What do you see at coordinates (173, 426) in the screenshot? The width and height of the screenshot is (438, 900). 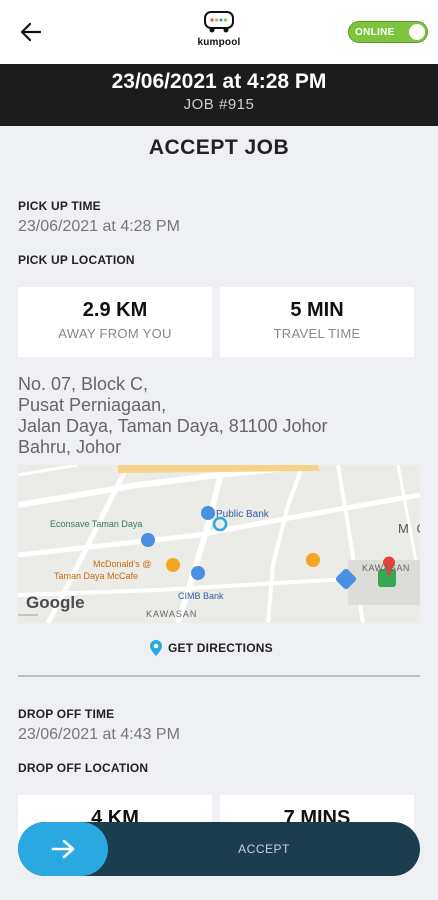 I see `address-line: Jalan Daya, Taman Daya, 81100 Johor` at bounding box center [173, 426].